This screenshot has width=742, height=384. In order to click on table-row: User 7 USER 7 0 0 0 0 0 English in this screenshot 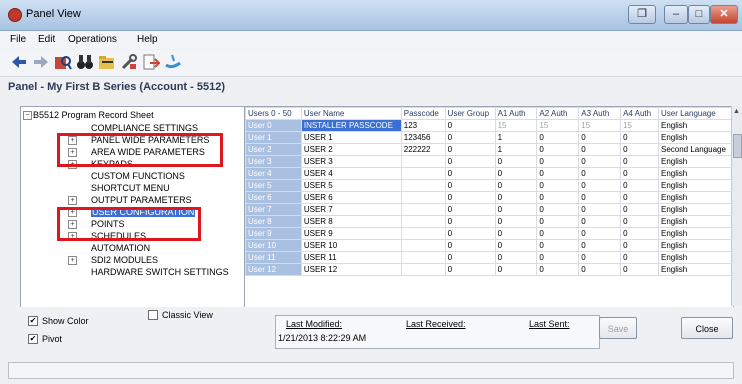, I will do `click(489, 209)`.